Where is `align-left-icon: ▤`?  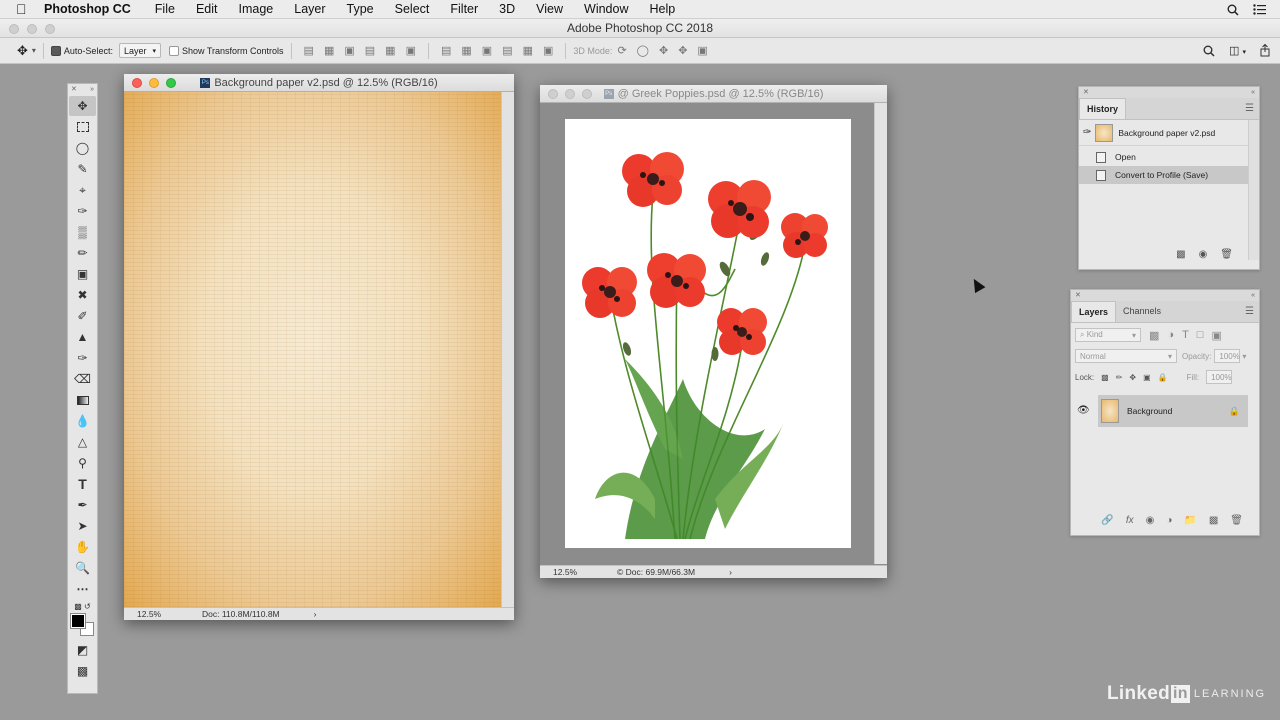 align-left-icon: ▤ is located at coordinates (370, 50).